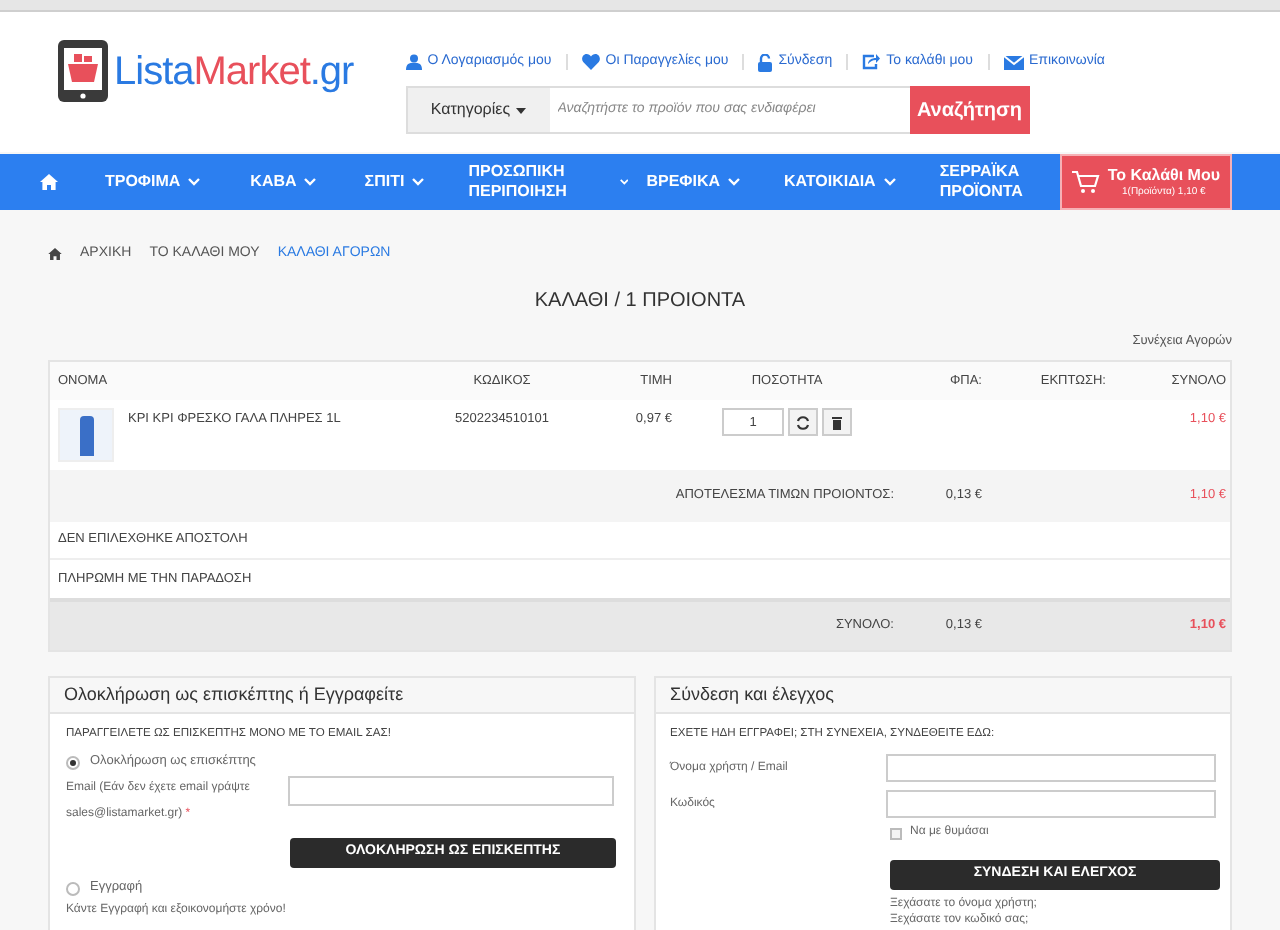 The image size is (1280, 930). Describe the element at coordinates (999, 182) in the screenshot. I see `nav-item: ΣΕΡΡΑΪΚΑ ΠΡΟΪΟΝΤΑ` at that location.